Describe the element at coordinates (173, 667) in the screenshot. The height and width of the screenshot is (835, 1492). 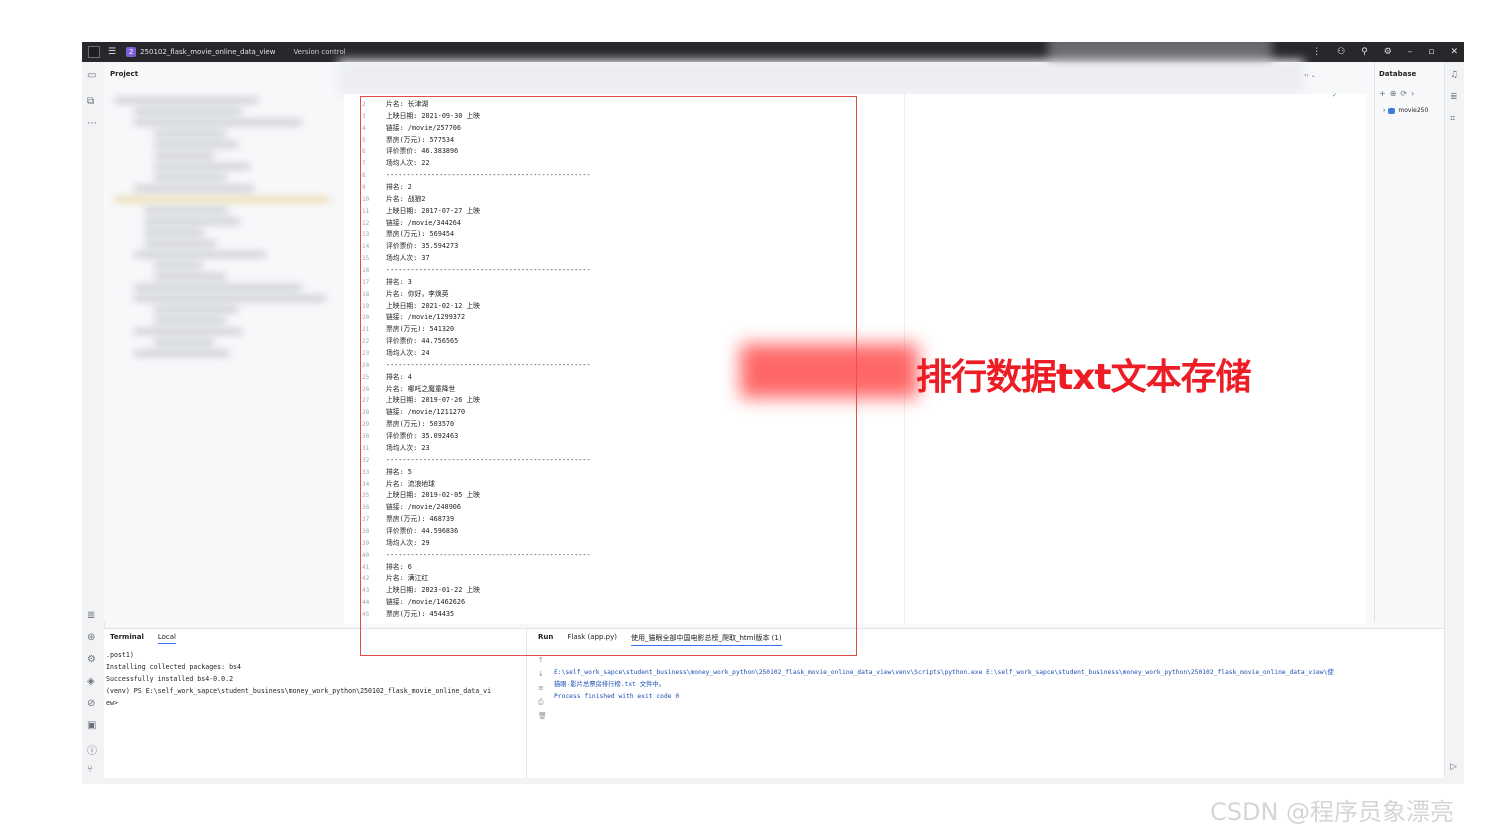
I see `terminal-line: Installing collected packages: bs4` at that location.